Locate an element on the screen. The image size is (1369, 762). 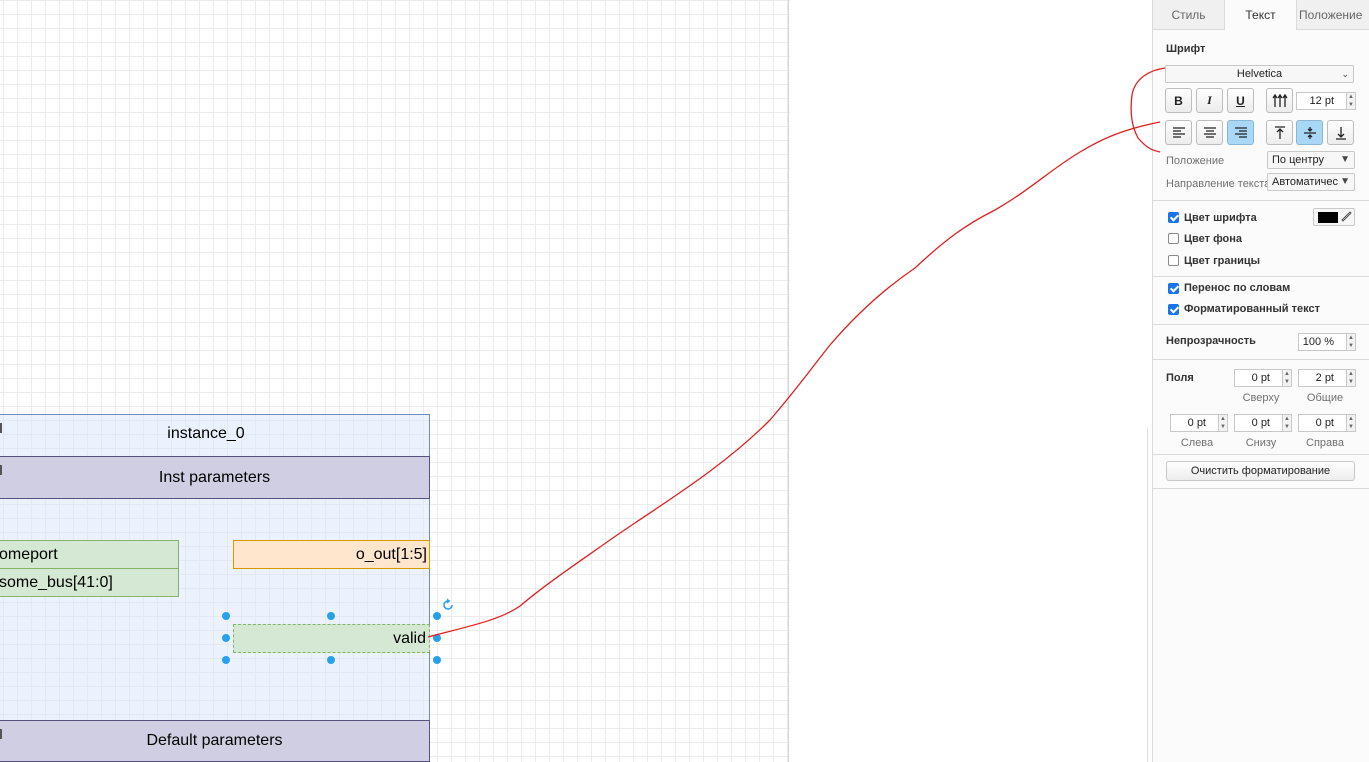
port-omeport: omeport is located at coordinates (89, 554).